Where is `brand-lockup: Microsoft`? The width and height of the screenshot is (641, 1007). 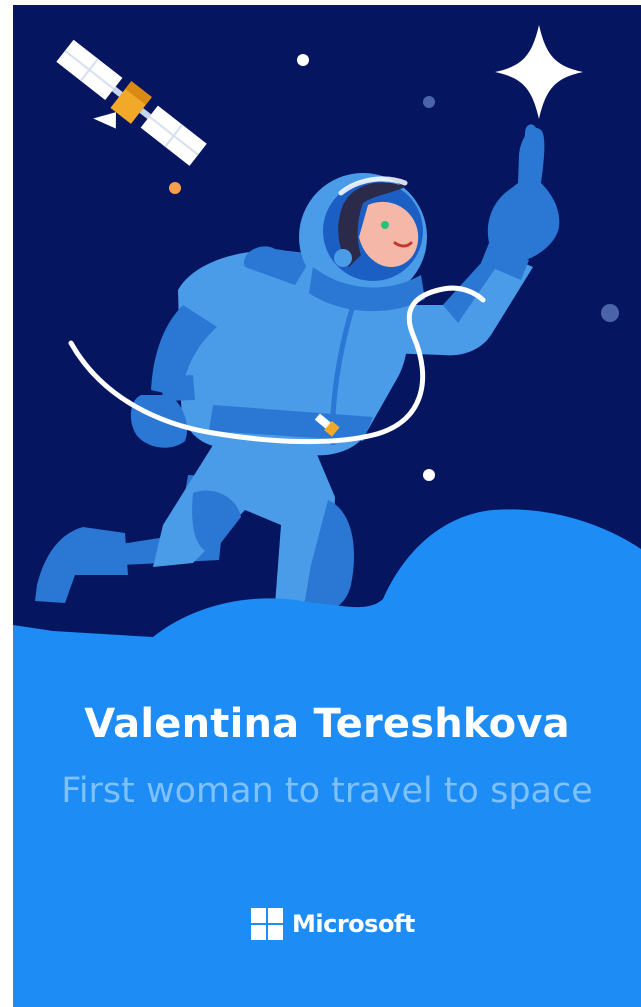 brand-lockup: Microsoft is located at coordinates (333, 924).